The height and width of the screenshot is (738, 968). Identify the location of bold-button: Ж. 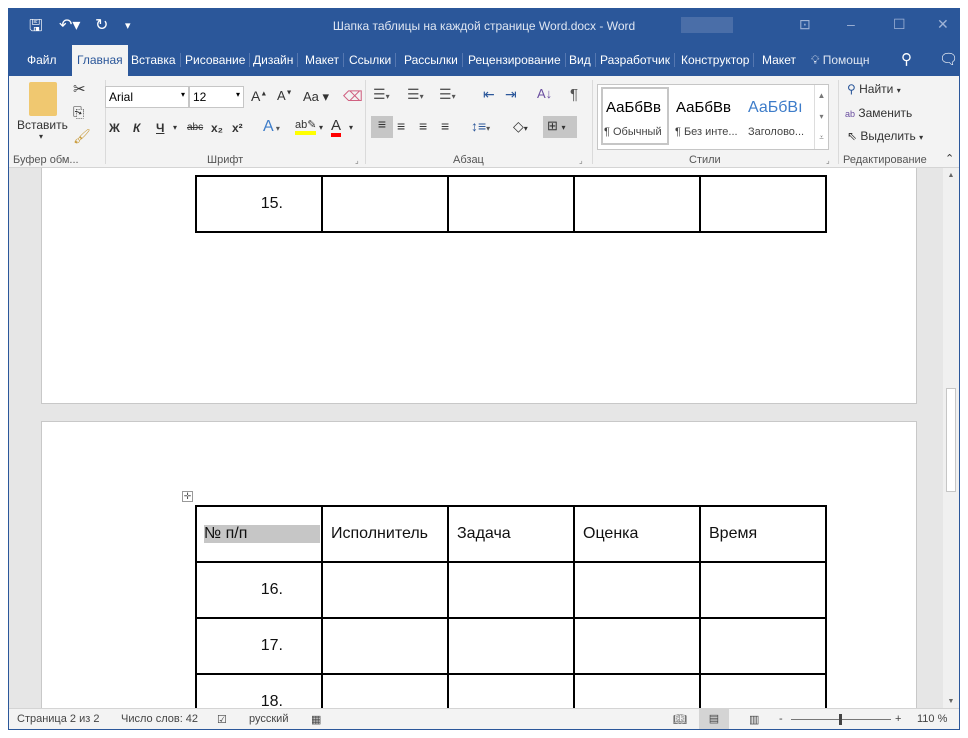
(114, 128).